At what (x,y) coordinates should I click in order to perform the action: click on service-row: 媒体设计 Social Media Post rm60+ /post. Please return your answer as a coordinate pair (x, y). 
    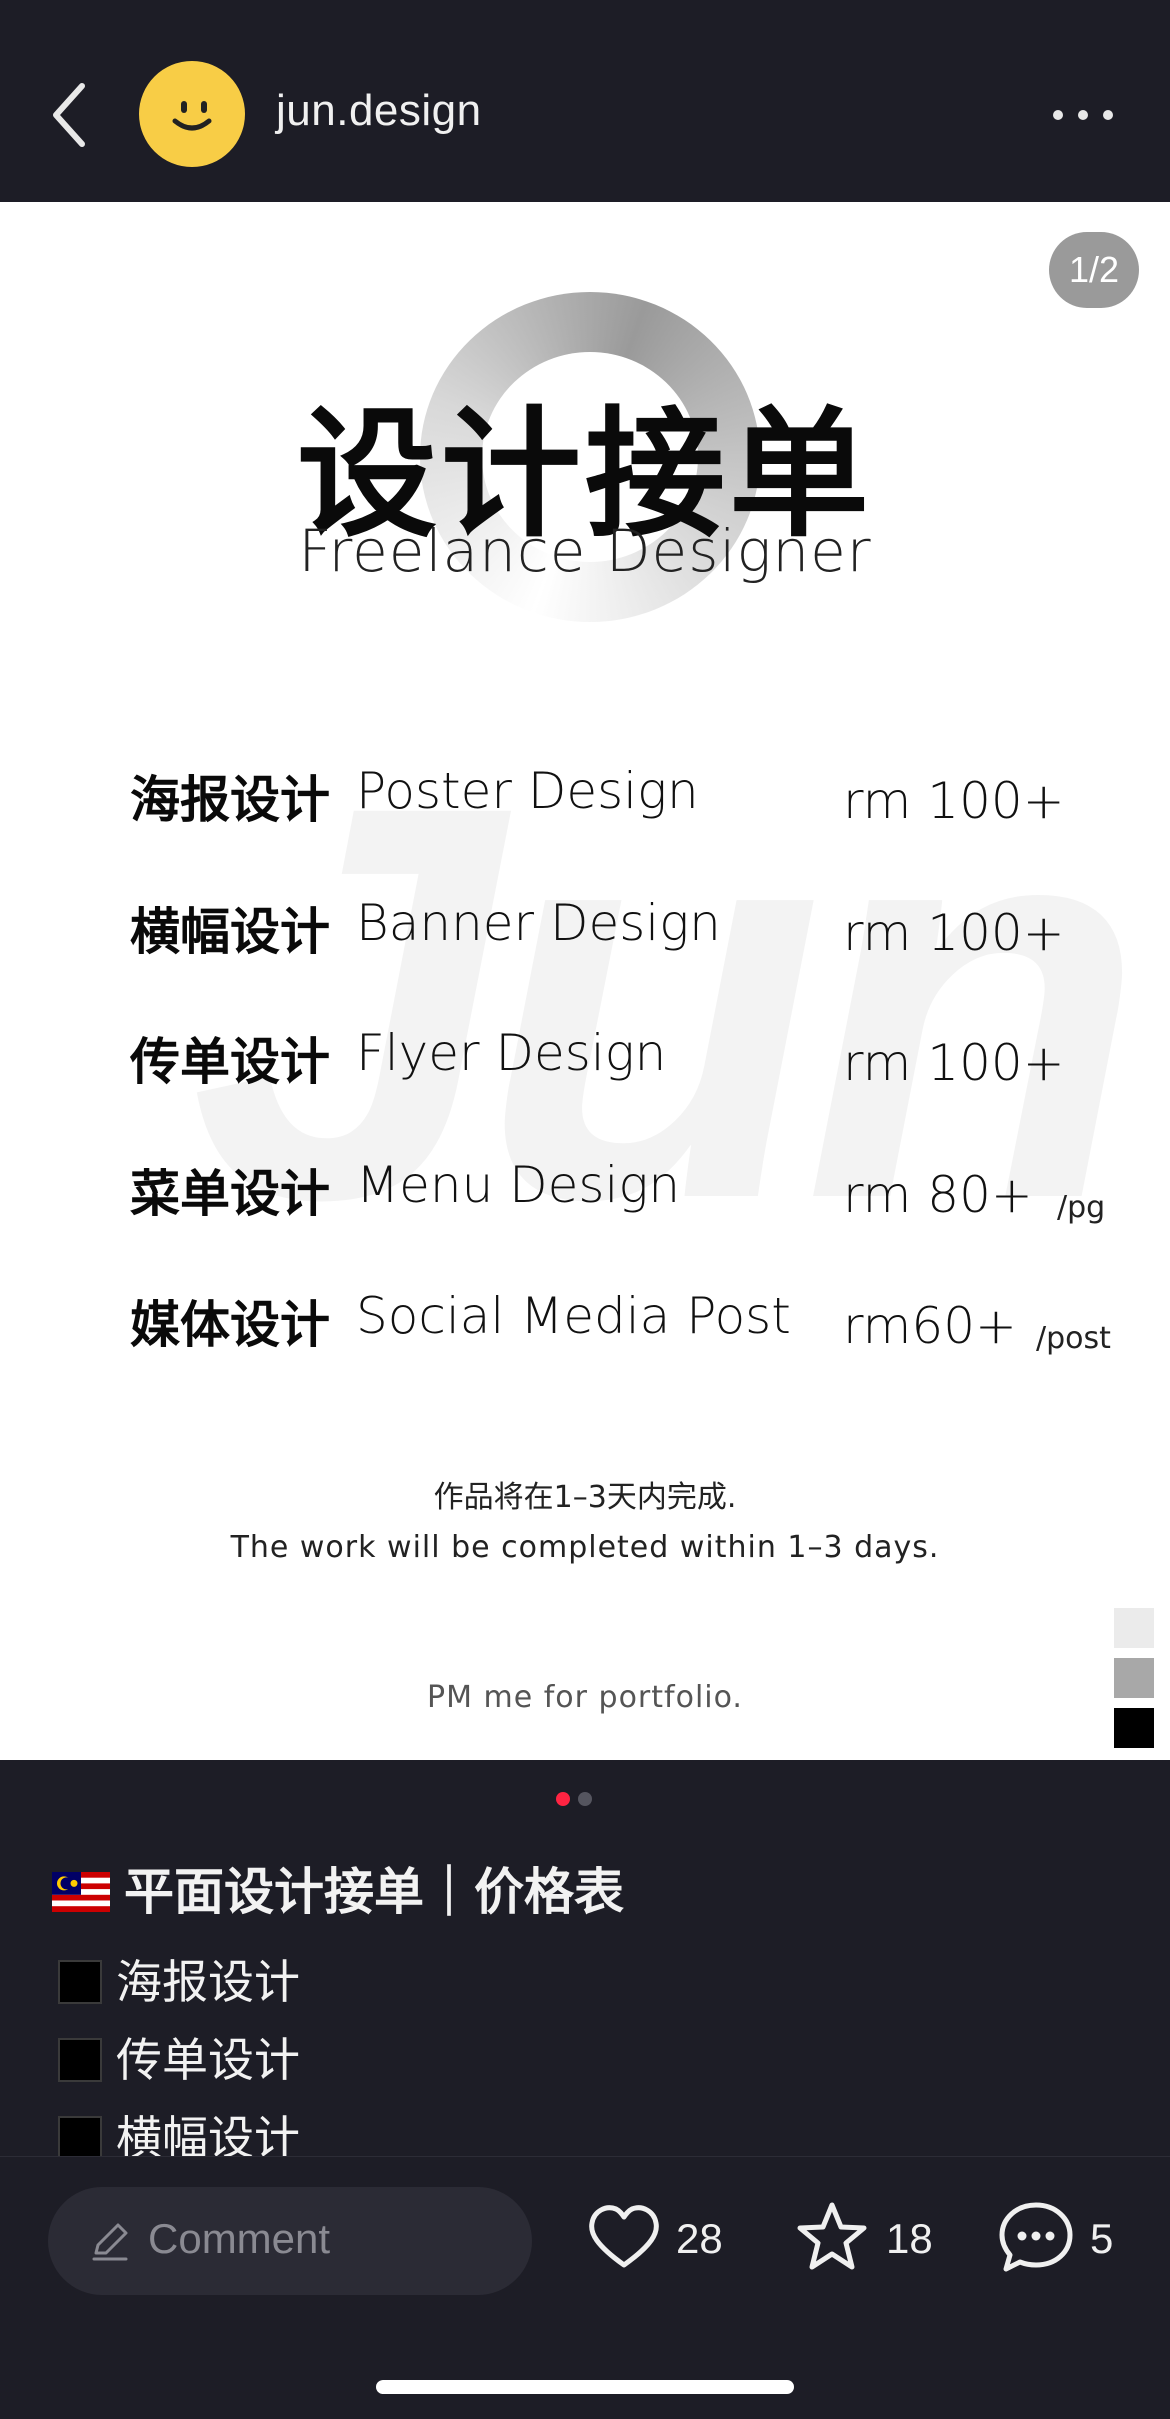
    Looking at the image, I should click on (585, 1335).